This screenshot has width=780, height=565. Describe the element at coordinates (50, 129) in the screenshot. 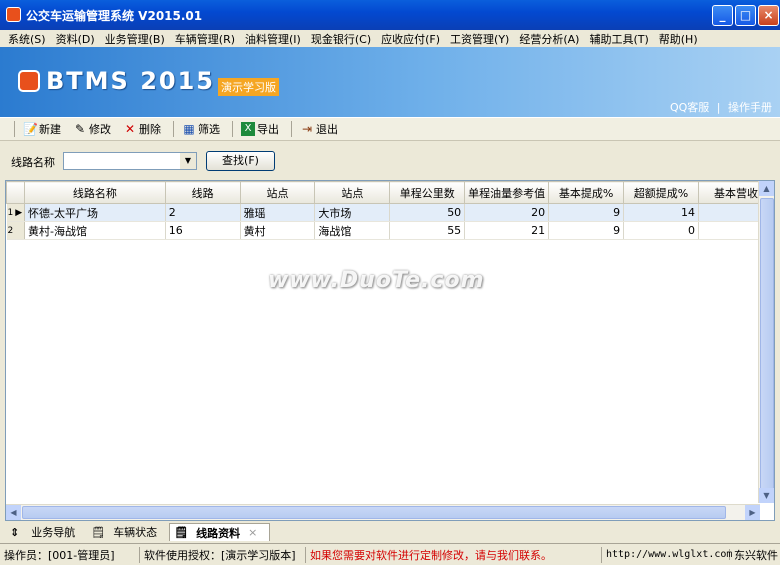

I see `new-label: 新建` at that location.